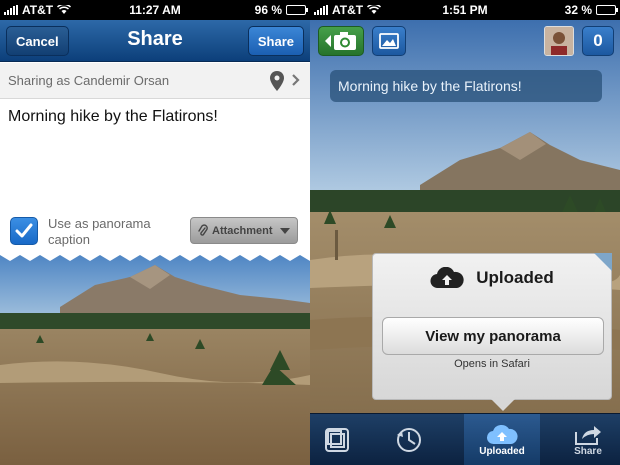 The height and width of the screenshot is (465, 620). What do you see at coordinates (598, 41) in the screenshot?
I see `notification-count: 0` at bounding box center [598, 41].